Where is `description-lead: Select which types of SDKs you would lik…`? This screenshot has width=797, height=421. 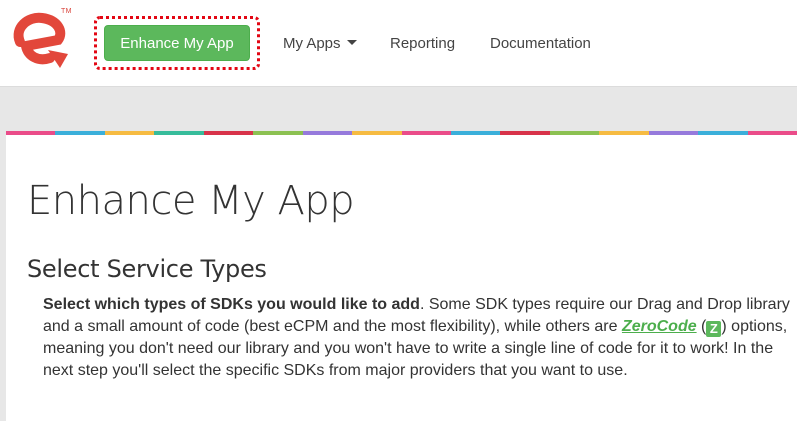
description-lead: Select which types of SDKs you would lik… is located at coordinates (231, 304).